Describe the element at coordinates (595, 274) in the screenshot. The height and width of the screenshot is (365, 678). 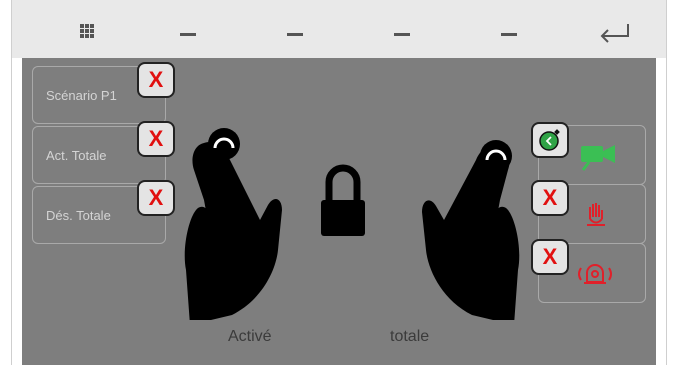
I see `siren-alarm-icon` at that location.